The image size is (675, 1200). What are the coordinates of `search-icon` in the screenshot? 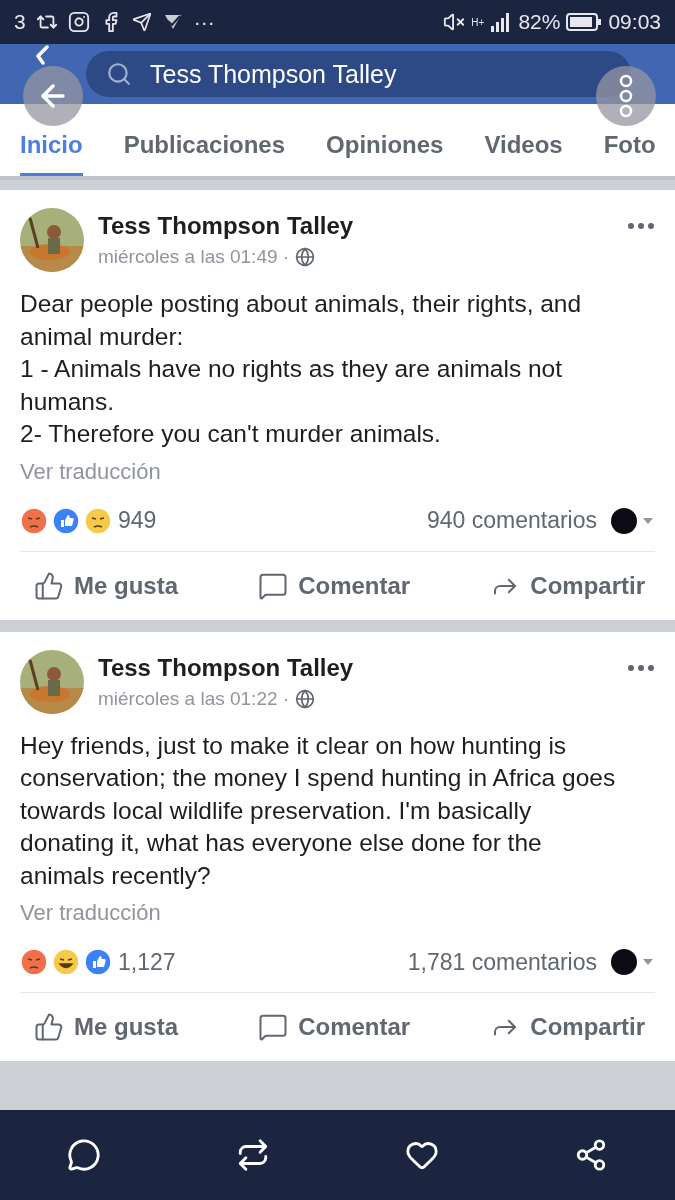 It's located at (119, 74).